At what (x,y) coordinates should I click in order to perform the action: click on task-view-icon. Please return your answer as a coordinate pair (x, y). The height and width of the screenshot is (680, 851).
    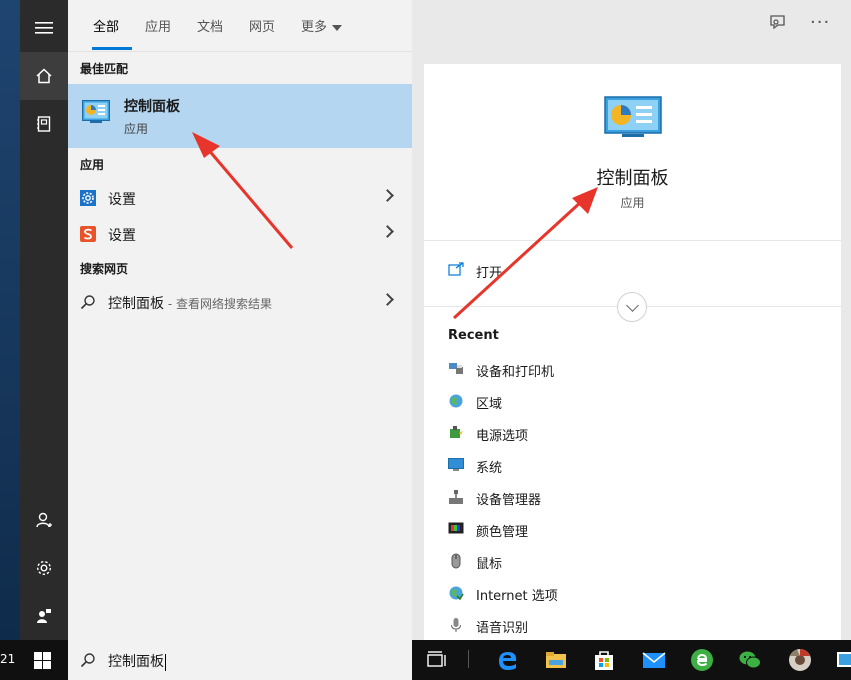
    Looking at the image, I should click on (436, 660).